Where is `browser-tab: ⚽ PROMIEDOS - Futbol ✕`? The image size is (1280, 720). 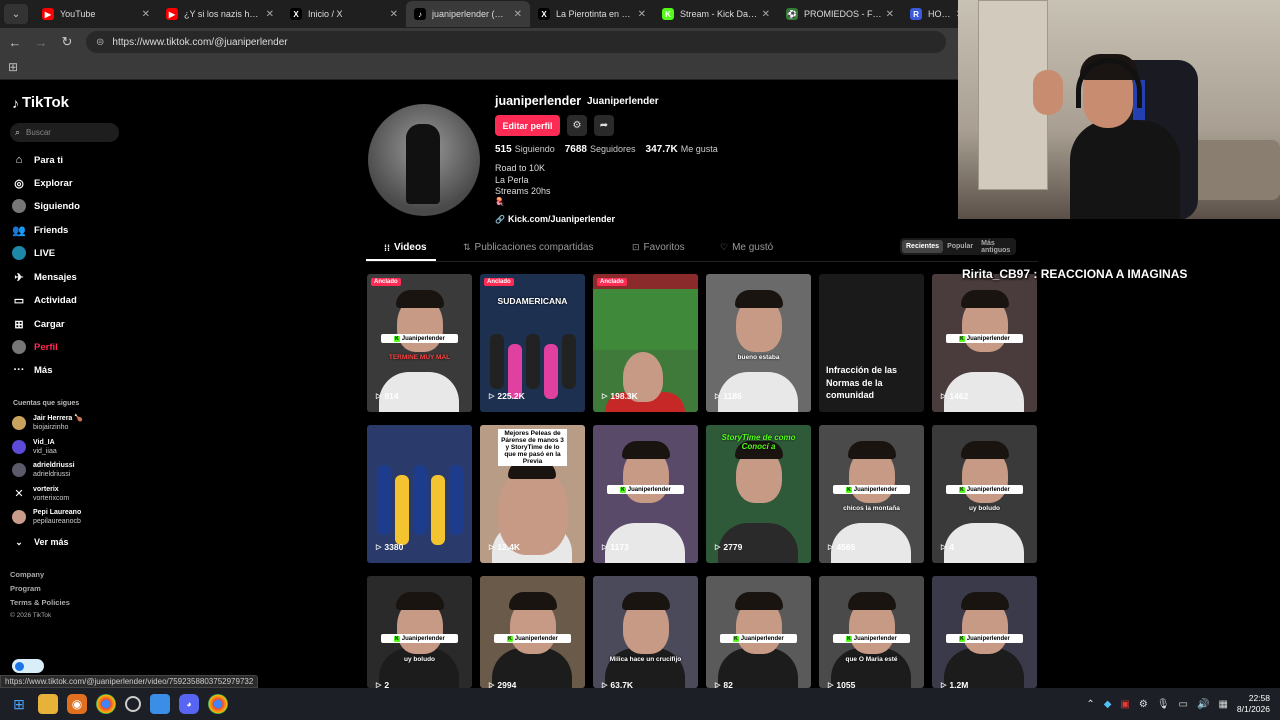
browser-tab: ⚽ PROMIEDOS - Futbol ✕ is located at coordinates (840, 14).